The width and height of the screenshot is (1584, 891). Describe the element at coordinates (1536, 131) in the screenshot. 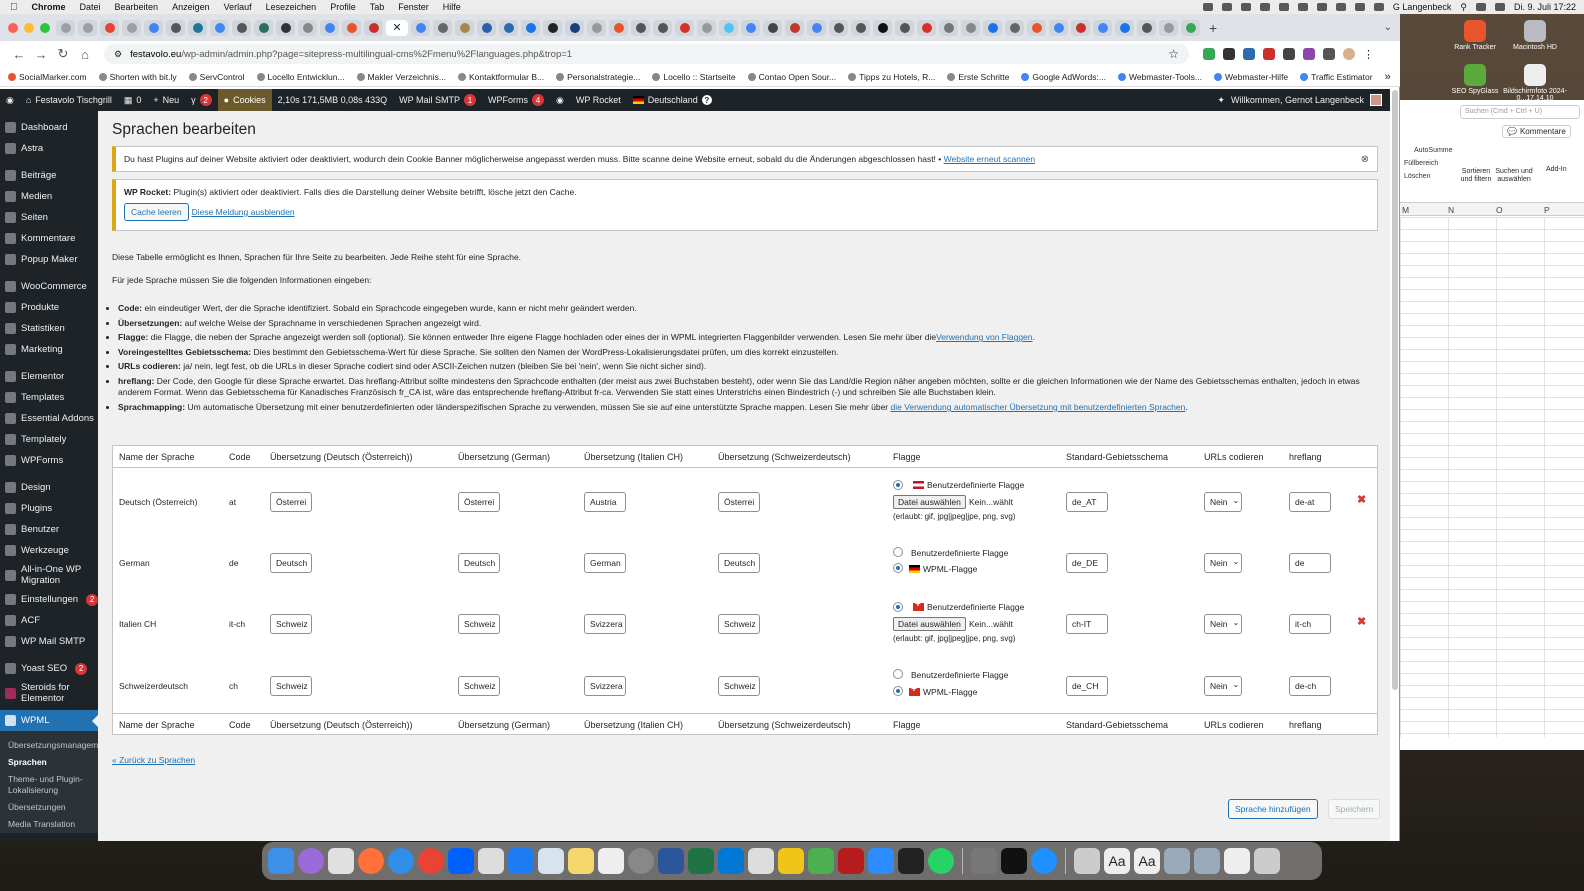

I see `comments-button: 💬 Kommentare` at that location.